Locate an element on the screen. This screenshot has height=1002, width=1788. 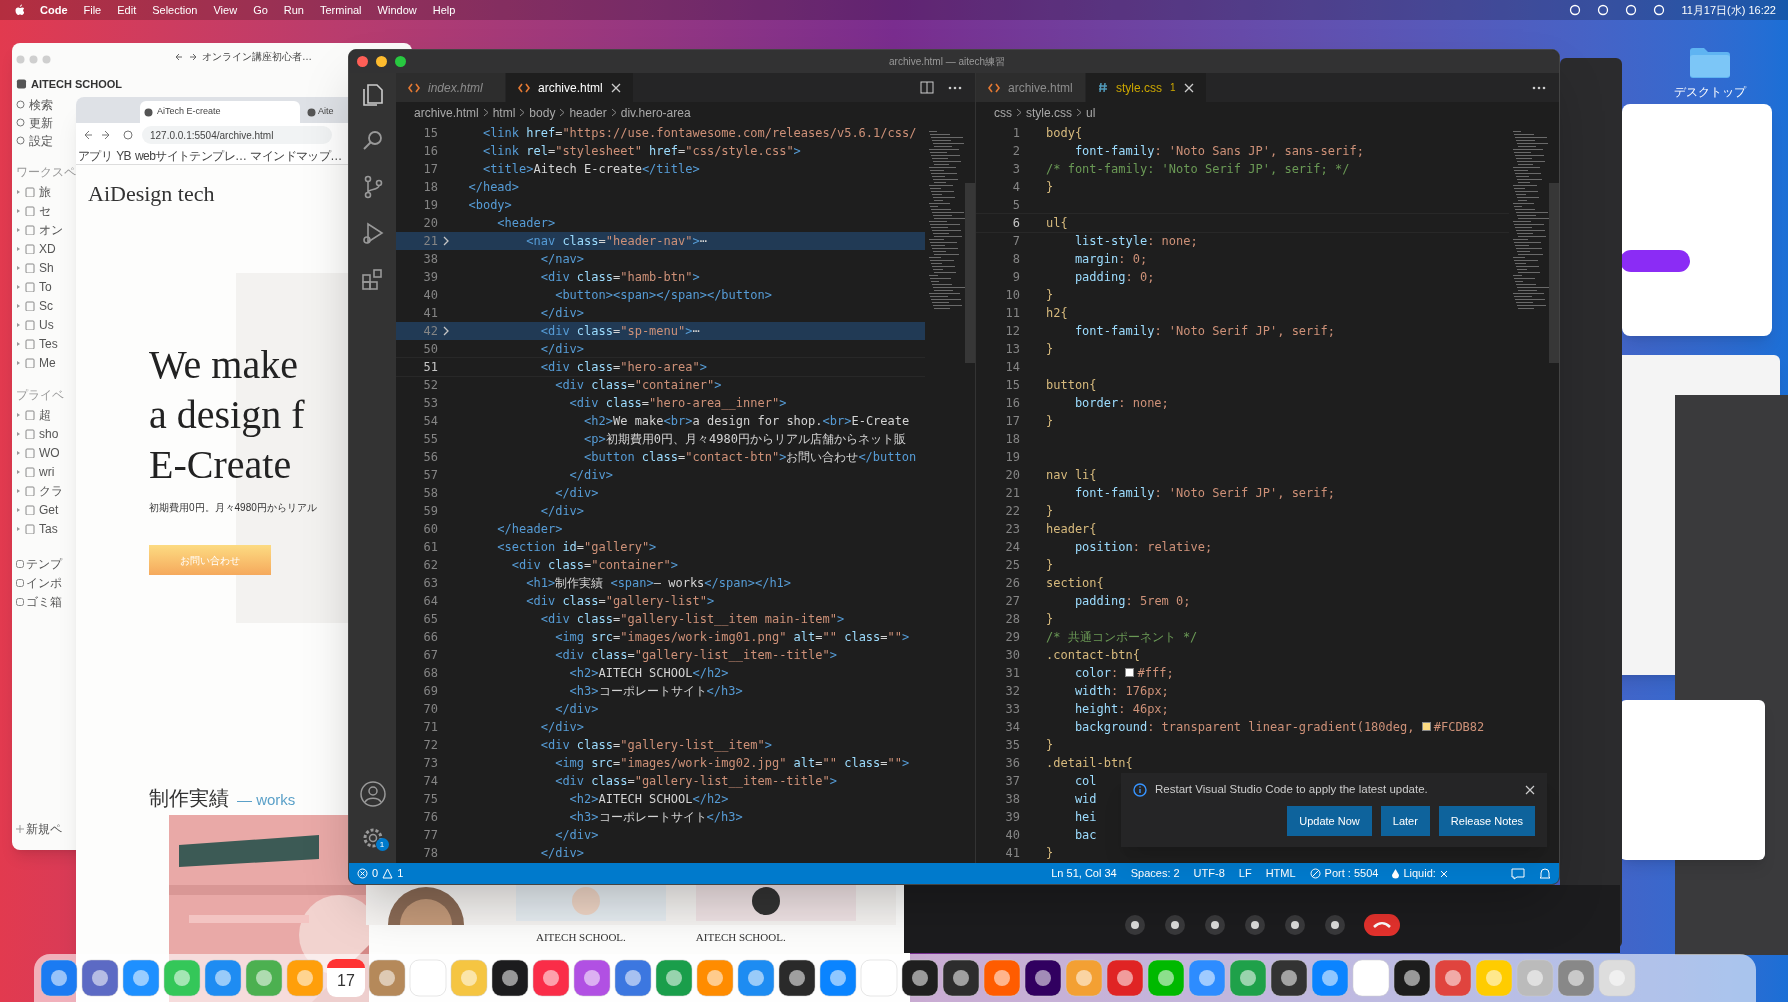
code-line: .contact-btn{ is located at coordinates (1093, 655).